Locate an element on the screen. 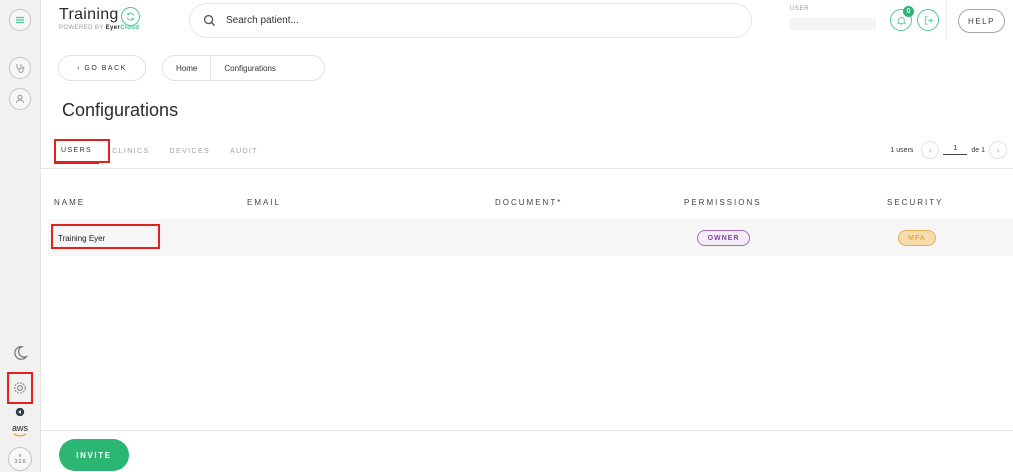  prev-page-button: ‹ is located at coordinates (930, 150).